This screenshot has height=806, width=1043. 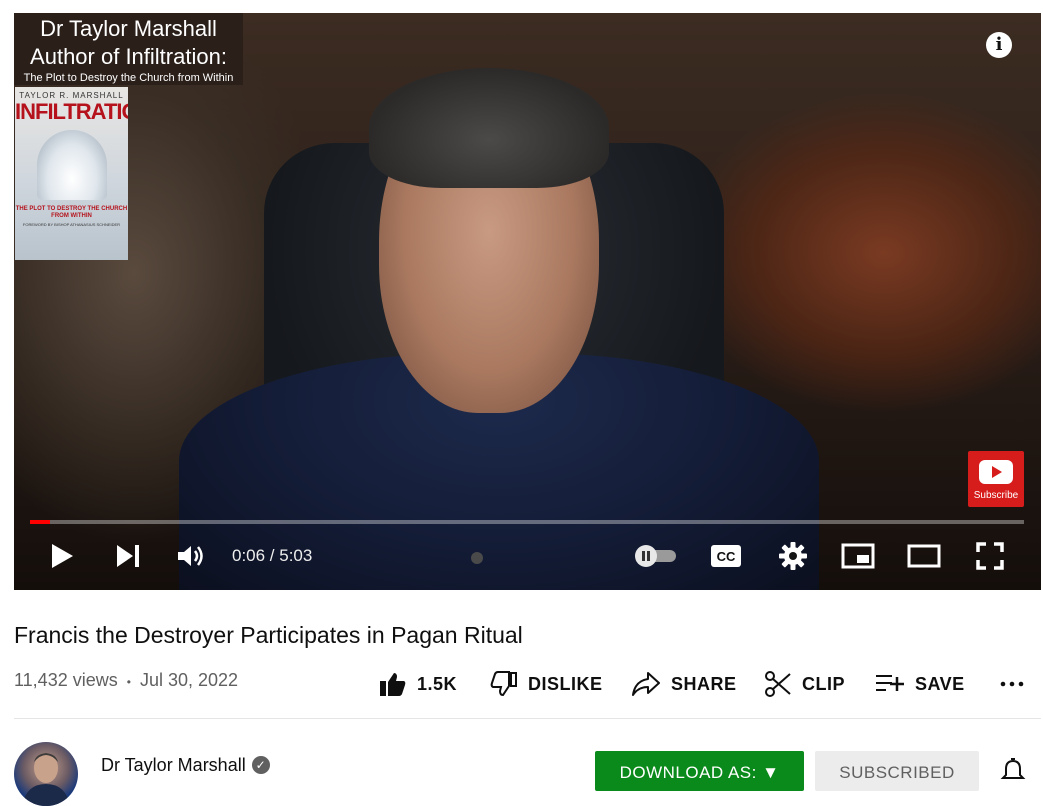 I want to click on loading-dot-icon, so click(x=477, y=558).